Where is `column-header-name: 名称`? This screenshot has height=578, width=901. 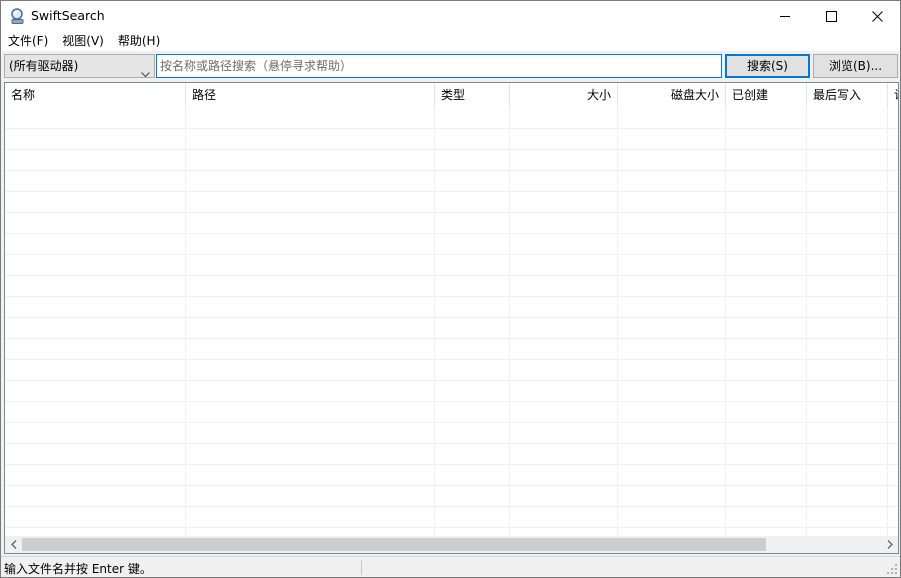 column-header-name: 名称 is located at coordinates (95, 95).